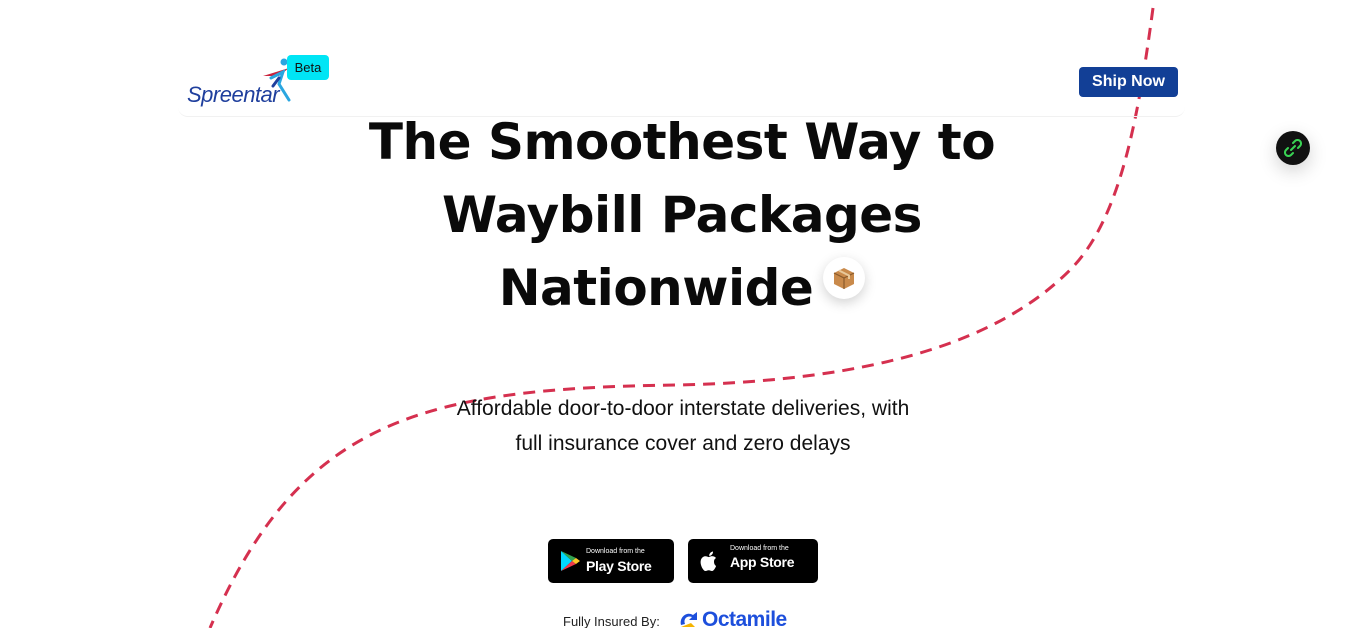 The height and width of the screenshot is (628, 1365). I want to click on apple-icon, so click(708, 561).